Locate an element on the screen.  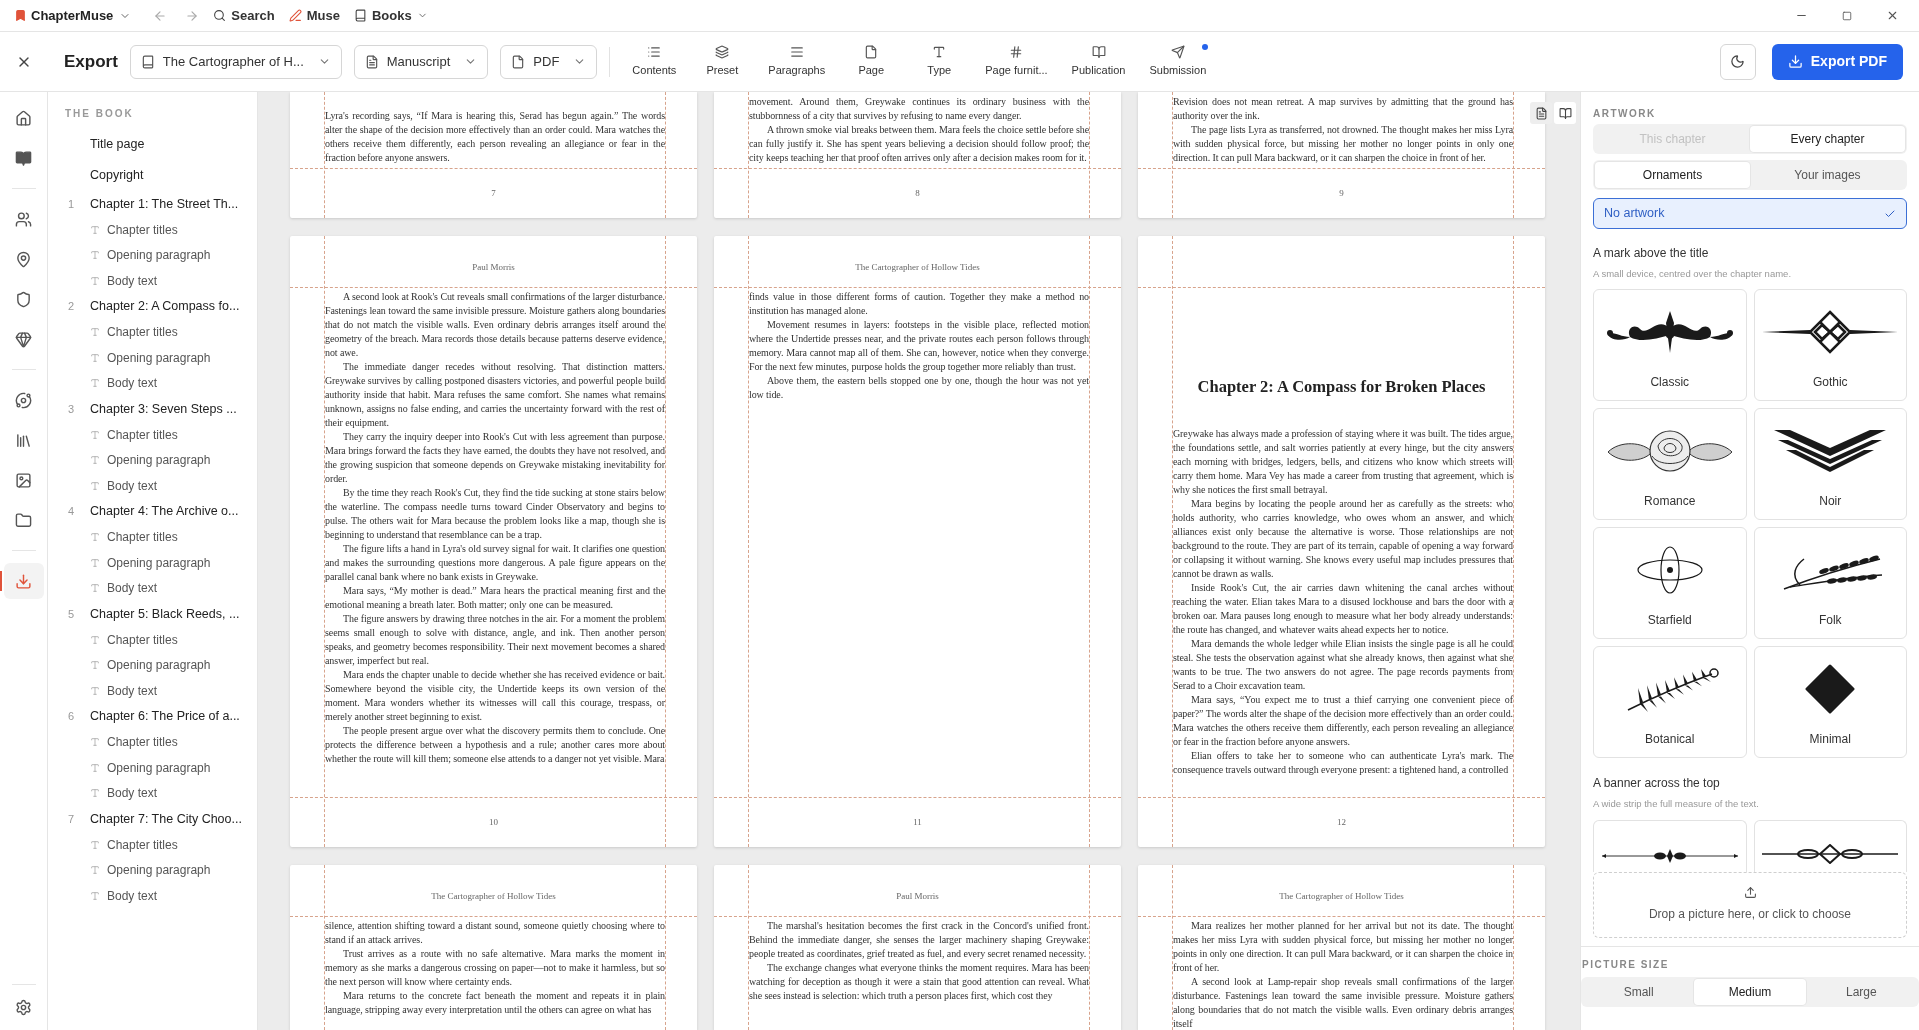
toolbar-button: Paragraphs is located at coordinates (797, 61).